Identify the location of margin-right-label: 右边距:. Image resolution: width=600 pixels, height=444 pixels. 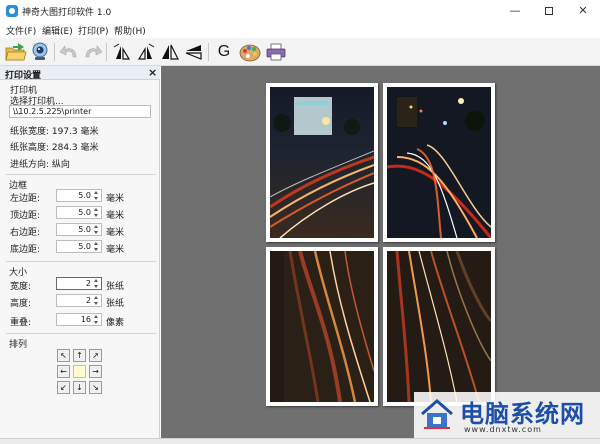
(25, 233).